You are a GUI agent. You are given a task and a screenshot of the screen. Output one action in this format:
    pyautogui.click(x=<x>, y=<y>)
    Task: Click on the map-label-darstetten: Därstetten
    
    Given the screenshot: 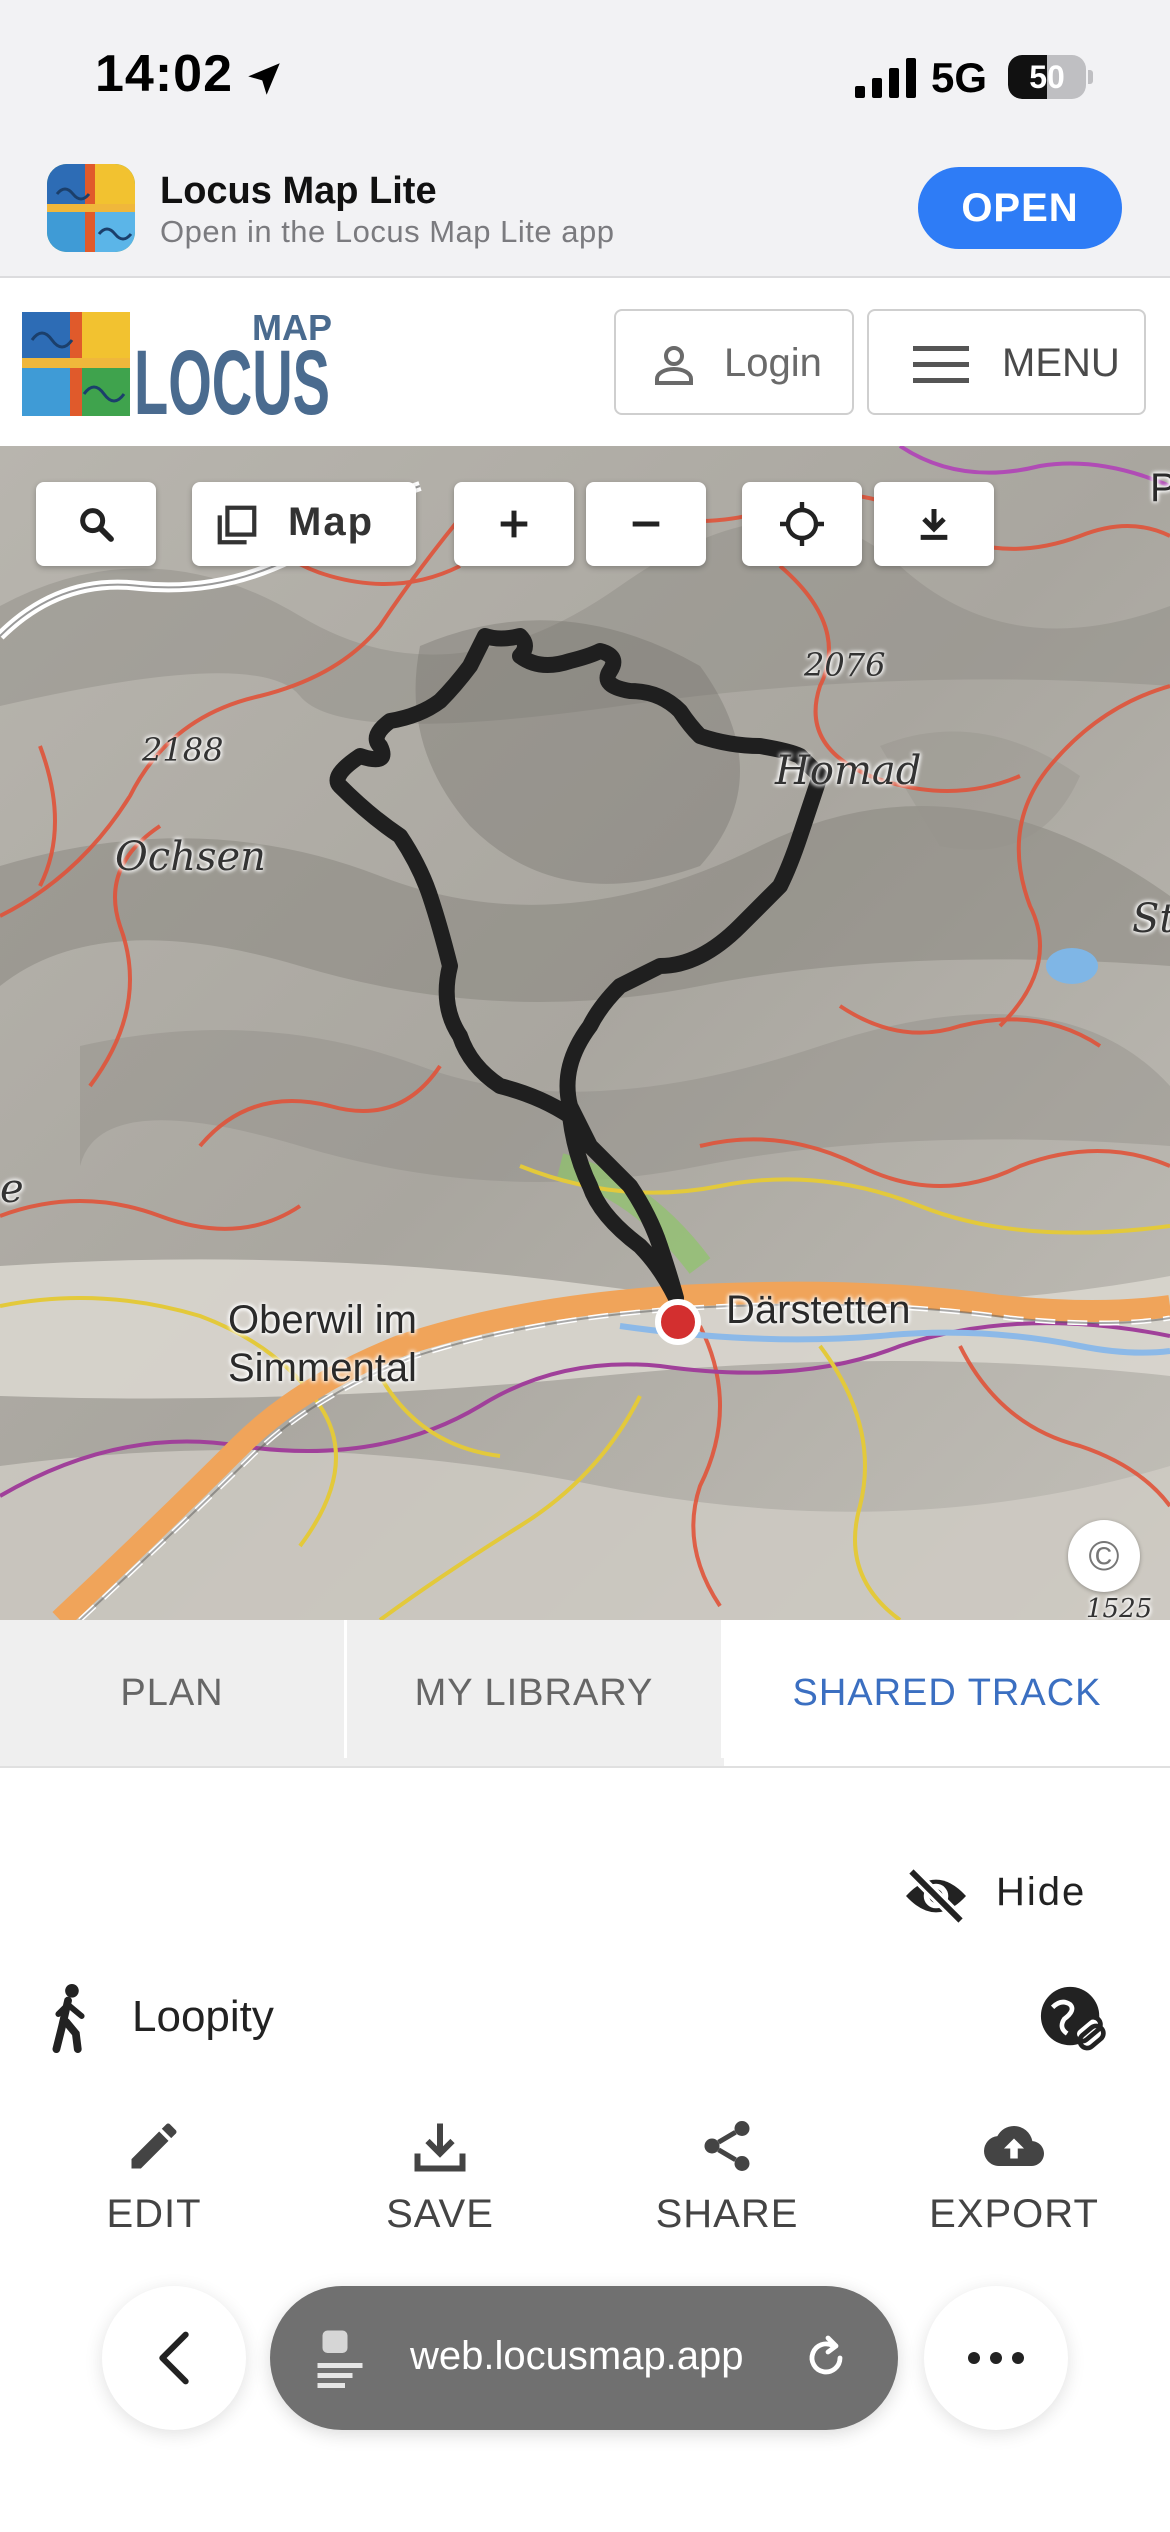 What is the action you would take?
    pyautogui.click(x=818, y=1310)
    